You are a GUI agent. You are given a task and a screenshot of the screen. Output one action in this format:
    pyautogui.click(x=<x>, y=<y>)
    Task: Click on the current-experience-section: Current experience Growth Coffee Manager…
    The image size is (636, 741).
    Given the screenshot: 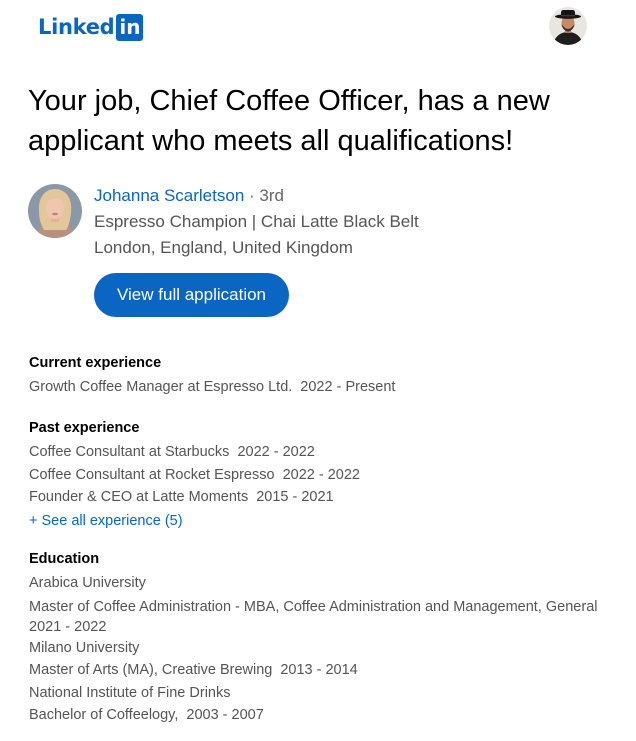 What is the action you would take?
    pyautogui.click(x=319, y=376)
    